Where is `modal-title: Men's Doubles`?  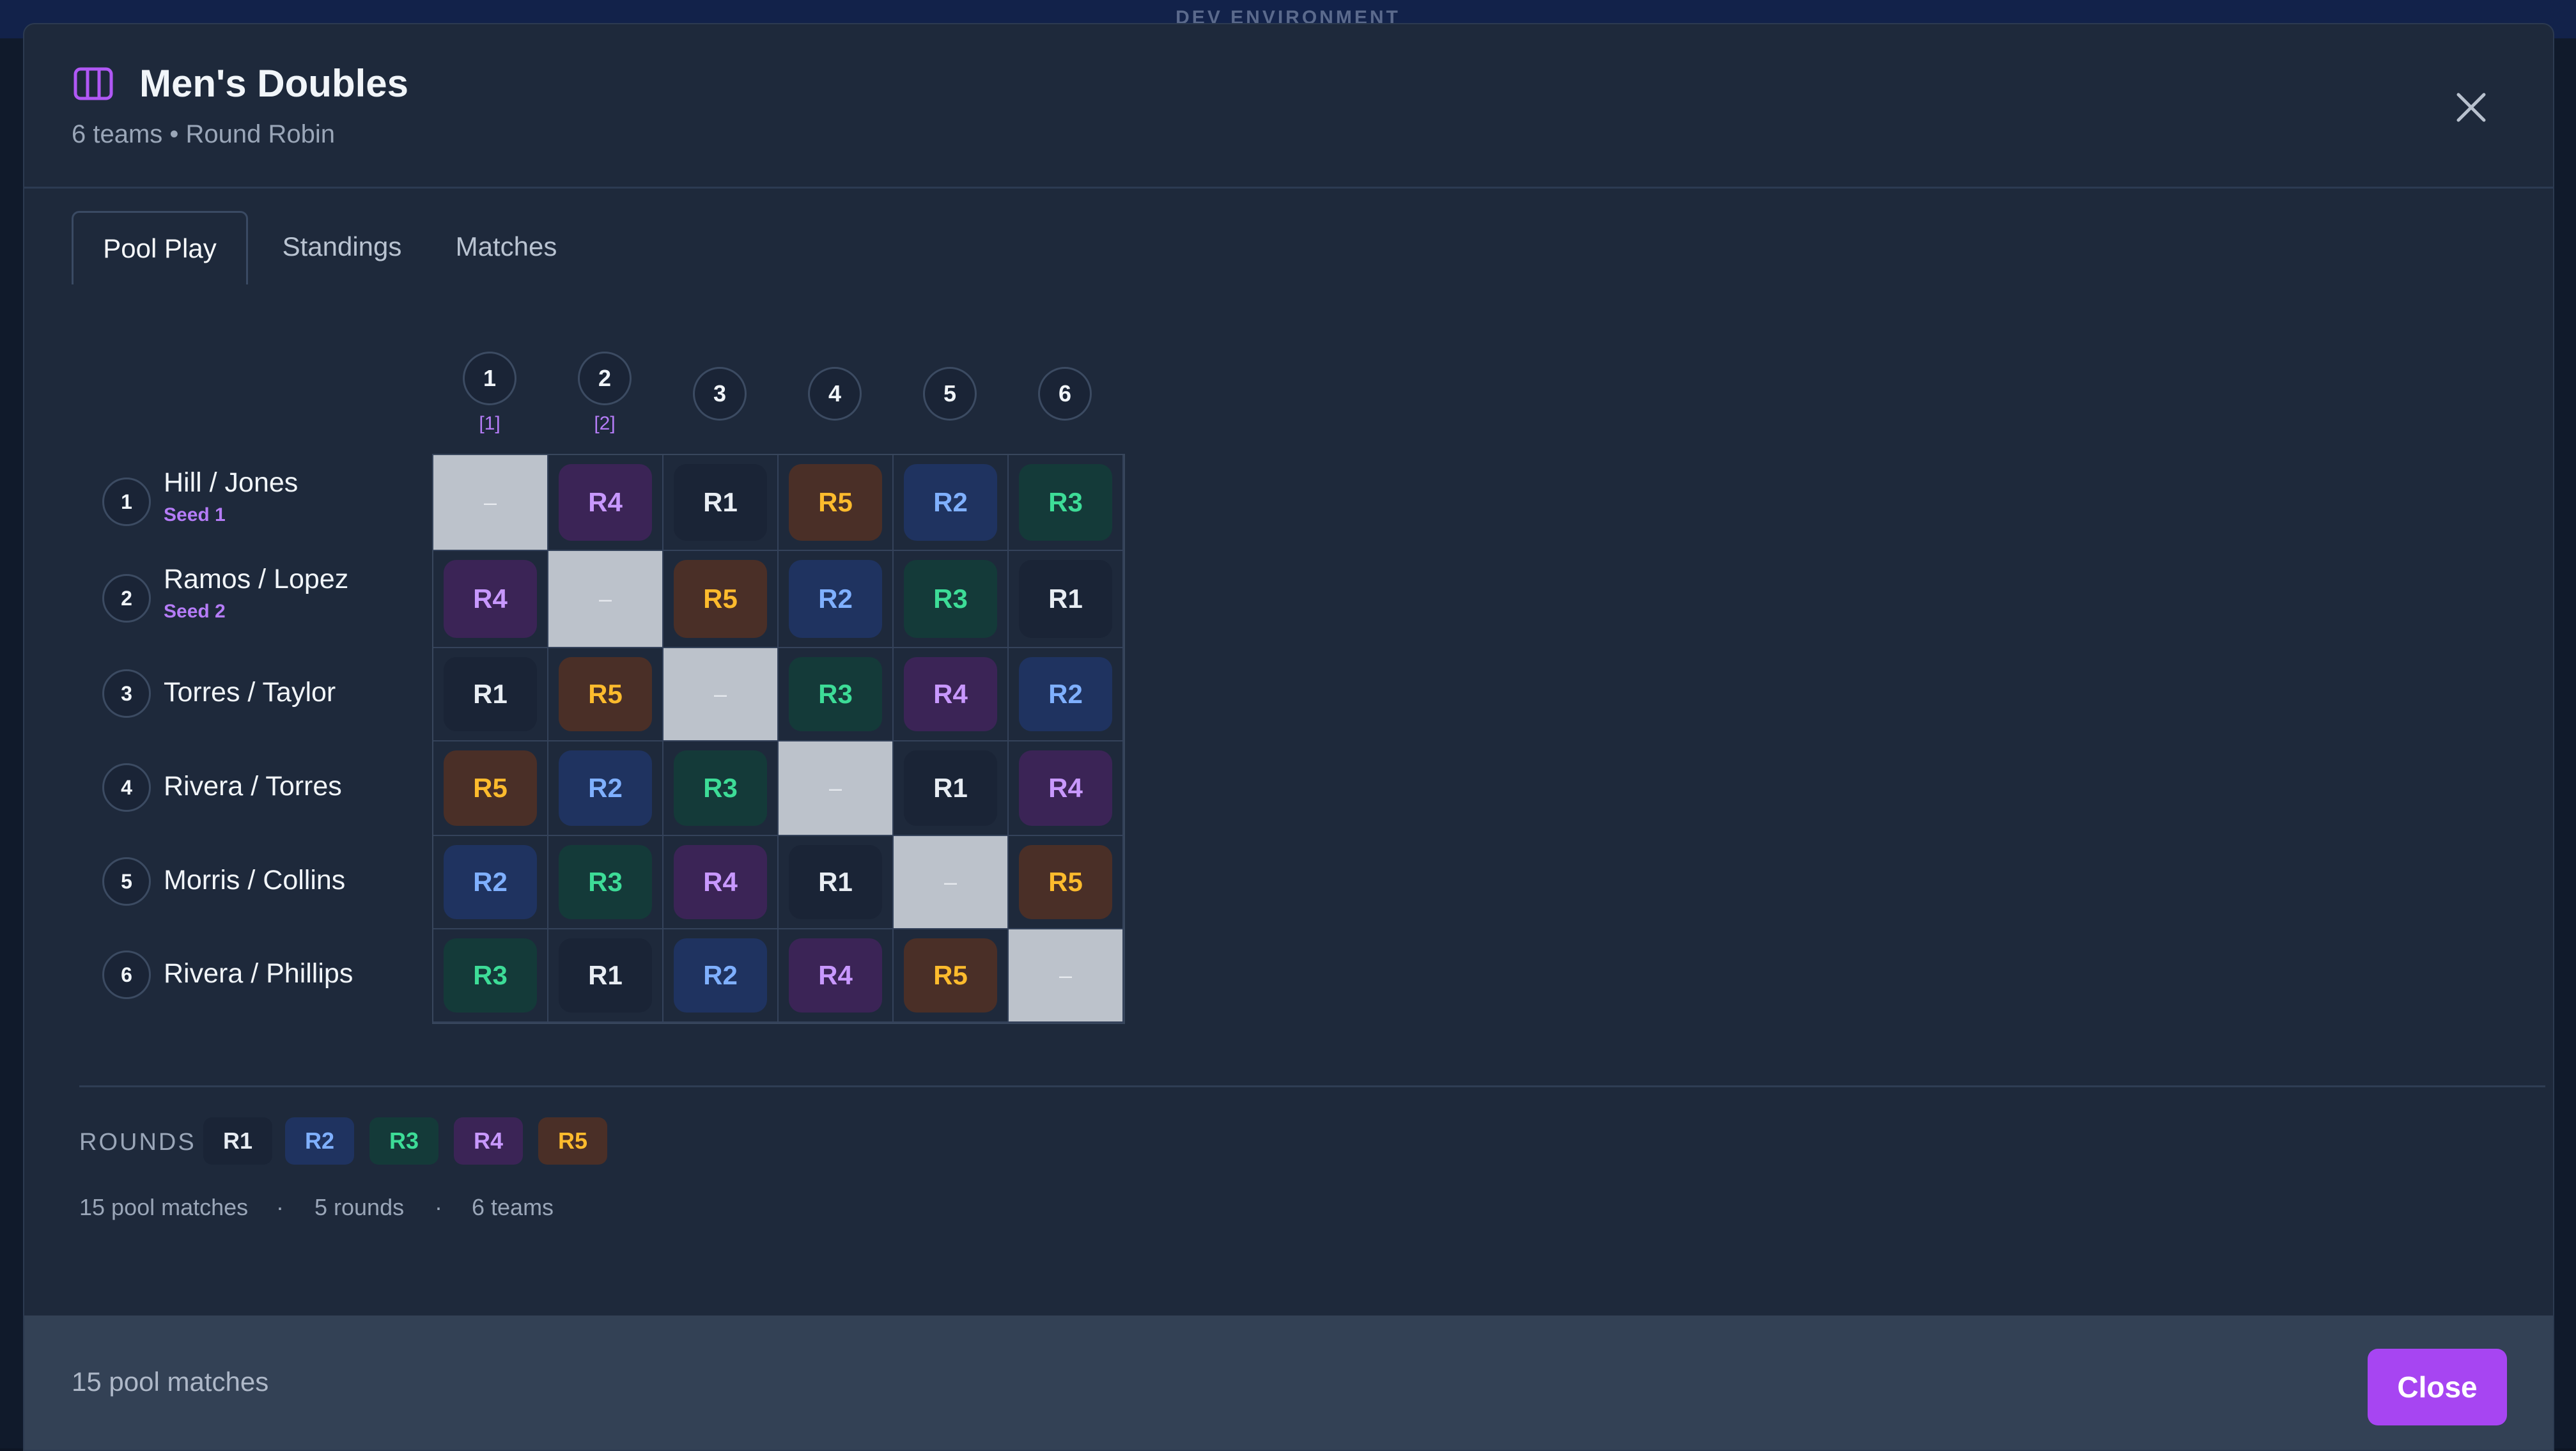 modal-title: Men's Doubles is located at coordinates (273, 83).